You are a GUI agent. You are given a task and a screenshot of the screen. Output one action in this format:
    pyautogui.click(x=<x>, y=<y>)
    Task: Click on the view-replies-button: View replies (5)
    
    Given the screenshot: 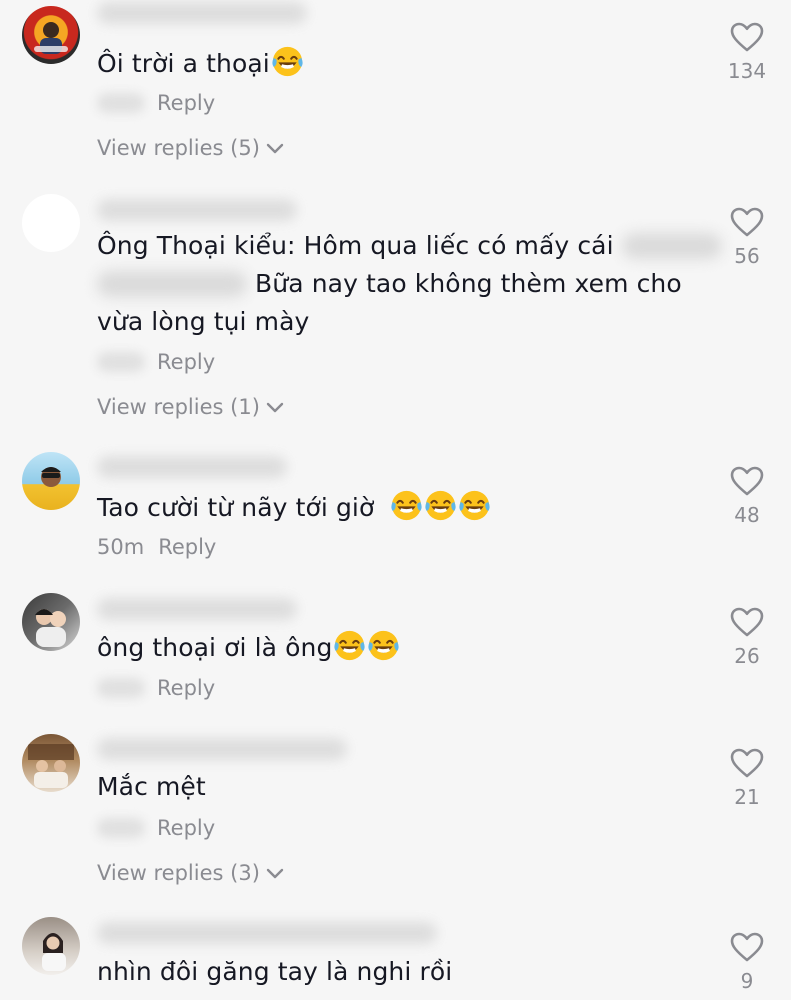 What is the action you would take?
    pyautogui.click(x=190, y=148)
    